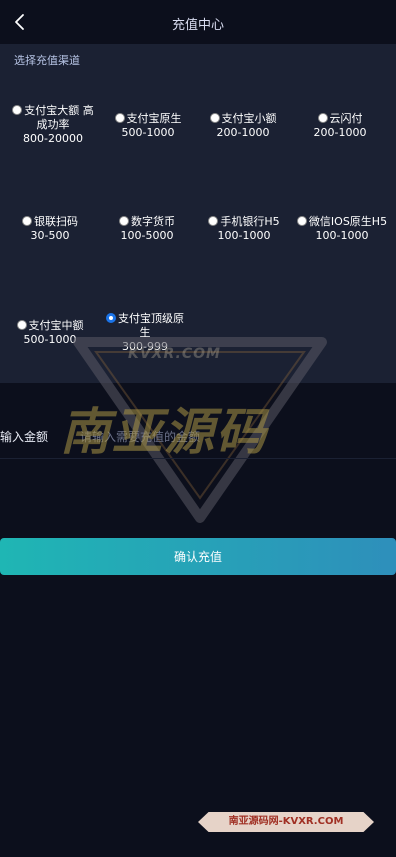 This screenshot has height=857, width=396. Describe the element at coordinates (24, 437) in the screenshot. I see `amount-label: 输入金额` at that location.